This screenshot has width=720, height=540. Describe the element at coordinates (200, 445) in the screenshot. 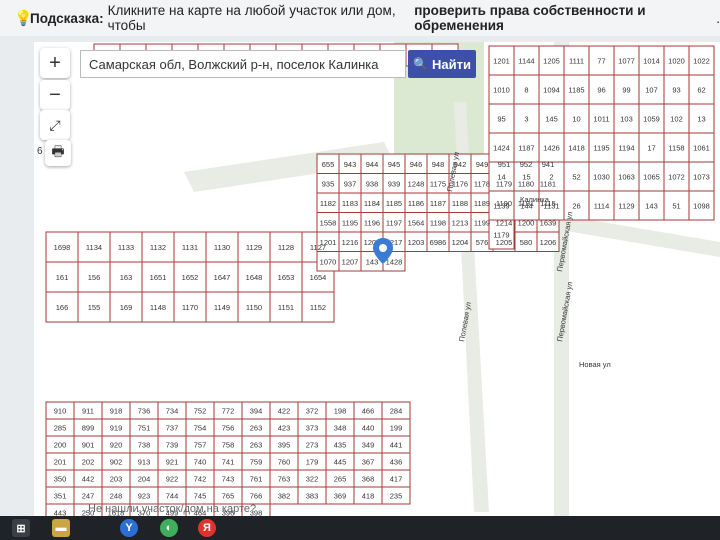

I see `plot-number: 757` at that location.